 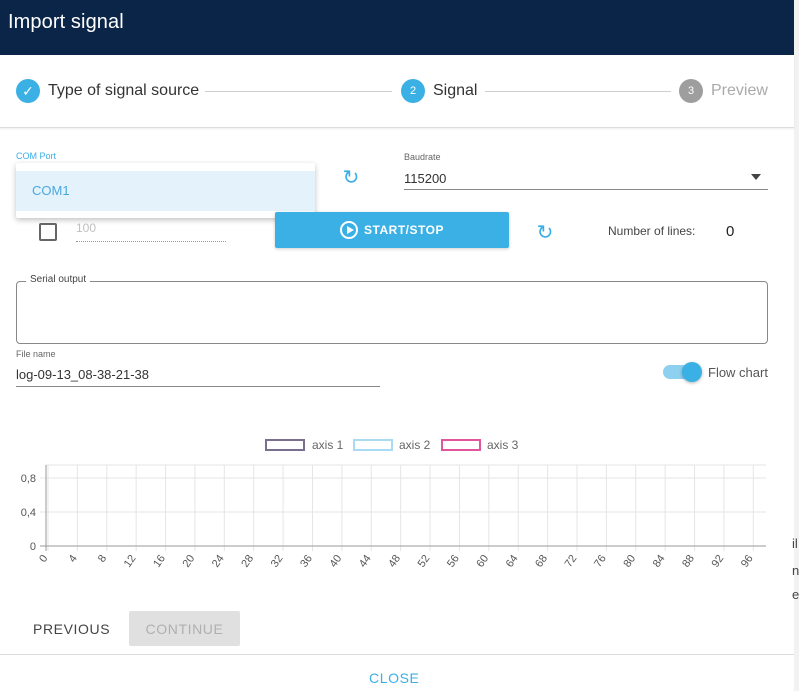 I want to click on x-tick-label: 28, so click(x=247, y=561).